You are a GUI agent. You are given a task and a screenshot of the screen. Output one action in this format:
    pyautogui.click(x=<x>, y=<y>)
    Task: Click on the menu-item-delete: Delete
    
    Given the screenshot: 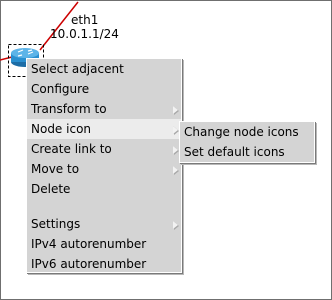 What is the action you would take?
    pyautogui.click(x=104, y=189)
    